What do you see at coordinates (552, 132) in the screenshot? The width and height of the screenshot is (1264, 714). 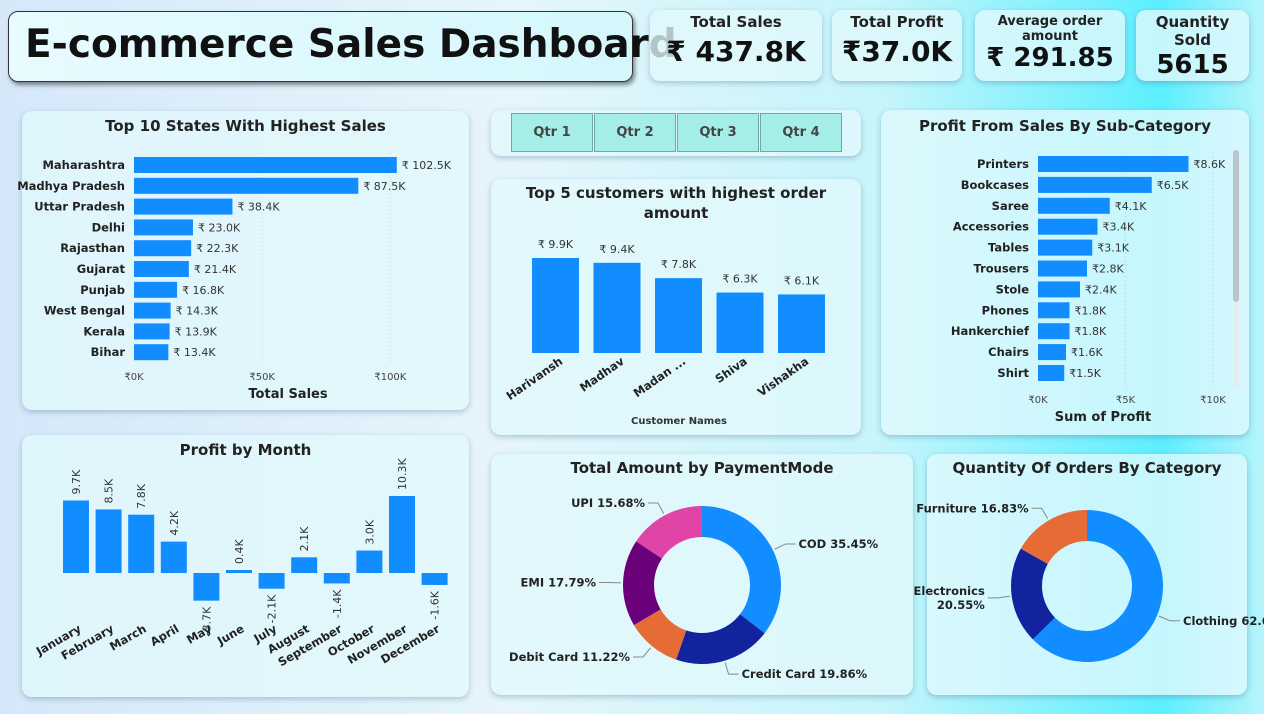 I see `slicer-button-qtr-1: Qtr 1` at bounding box center [552, 132].